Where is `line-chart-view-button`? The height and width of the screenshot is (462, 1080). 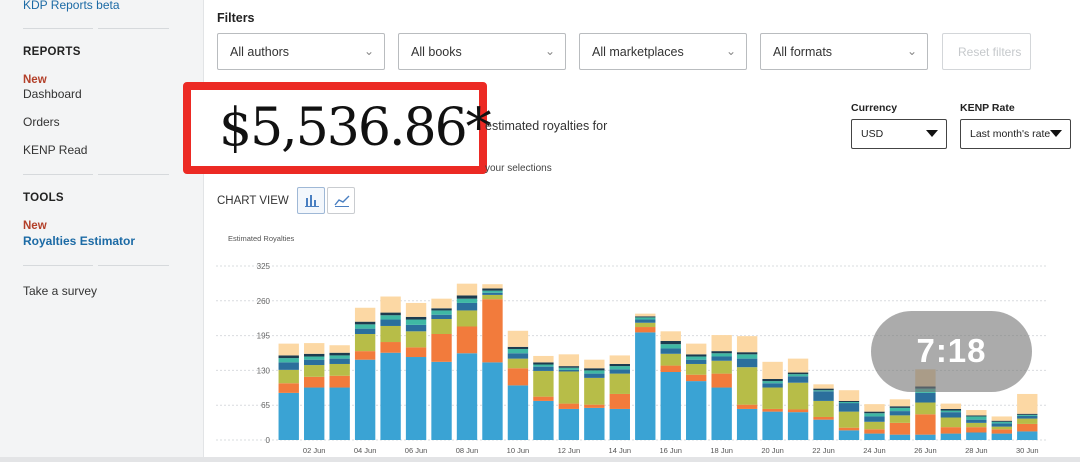
line-chart-view-button is located at coordinates (341, 200).